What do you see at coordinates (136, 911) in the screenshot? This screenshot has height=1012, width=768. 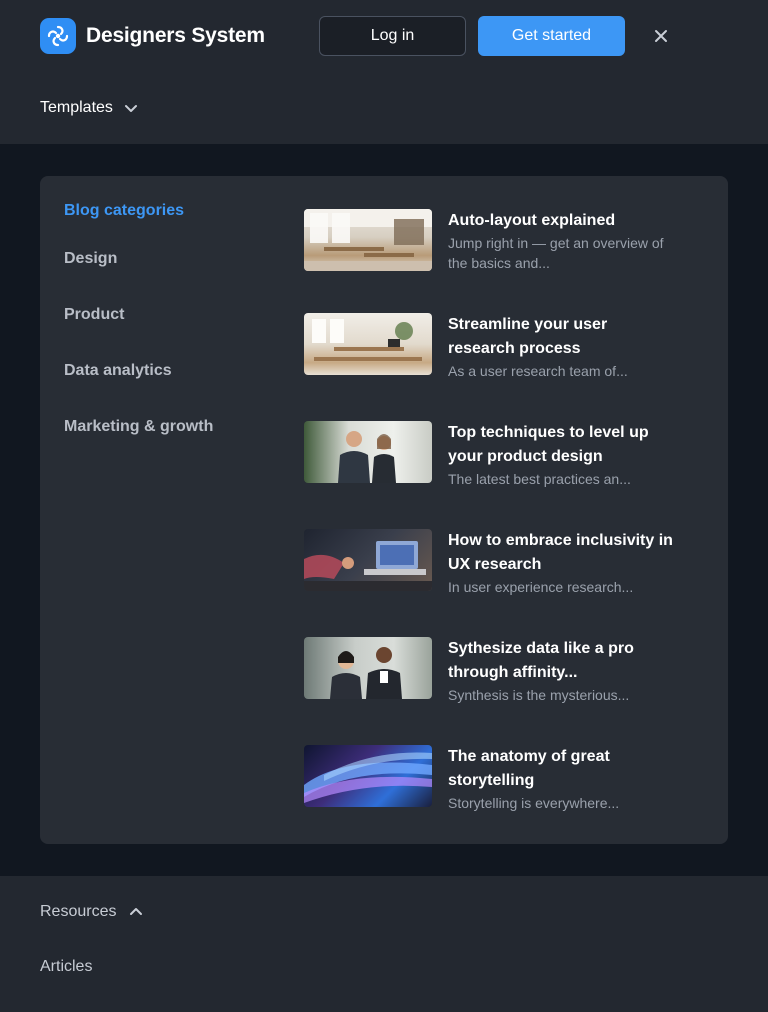 I see `chevron-up-icon` at bounding box center [136, 911].